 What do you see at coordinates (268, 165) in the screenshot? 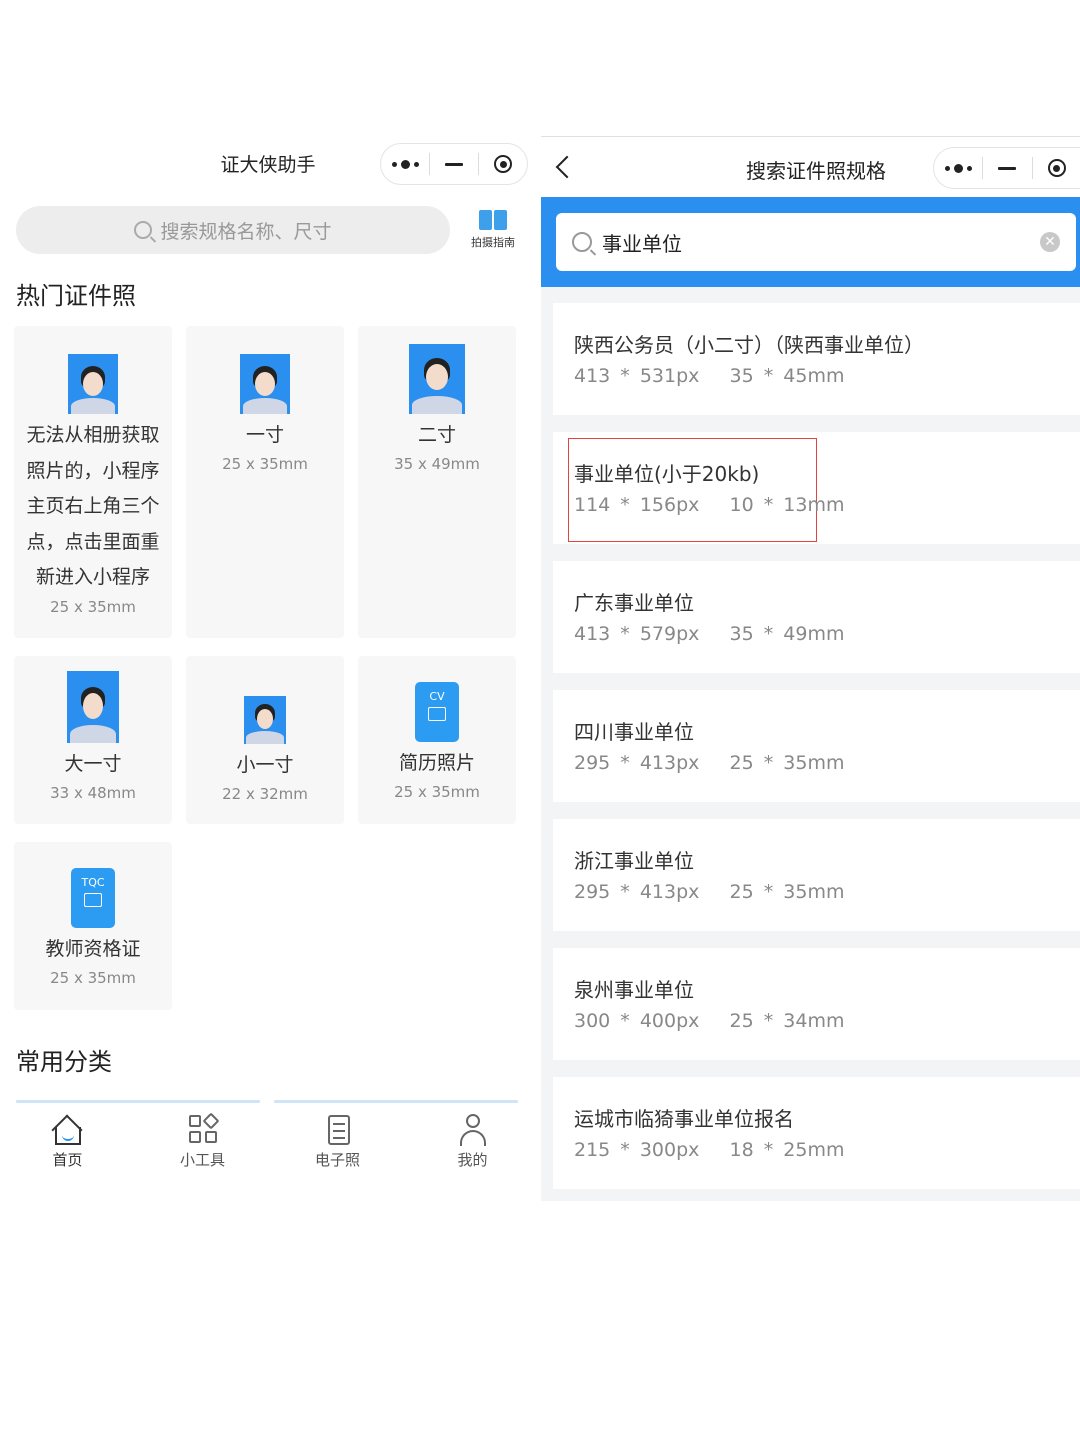
I see `page-title: 证大侠助手` at bounding box center [268, 165].